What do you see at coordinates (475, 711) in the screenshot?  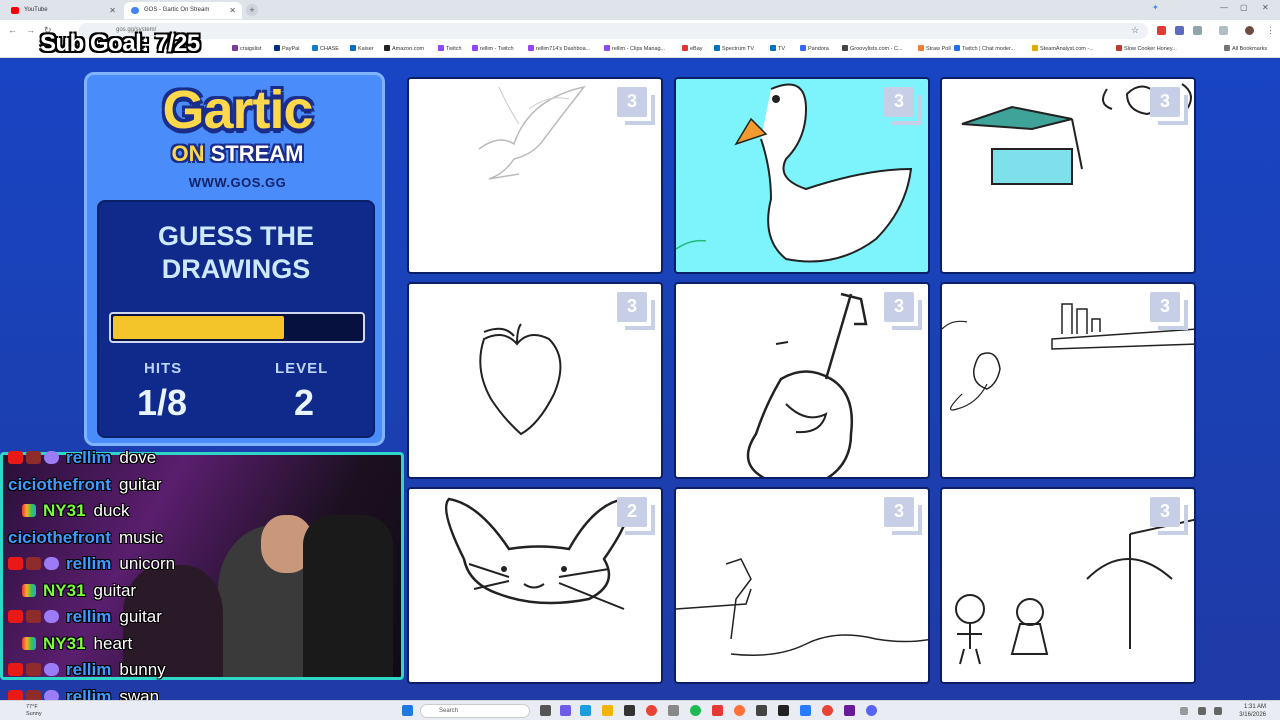 I see `taskbar-search: Search` at bounding box center [475, 711].